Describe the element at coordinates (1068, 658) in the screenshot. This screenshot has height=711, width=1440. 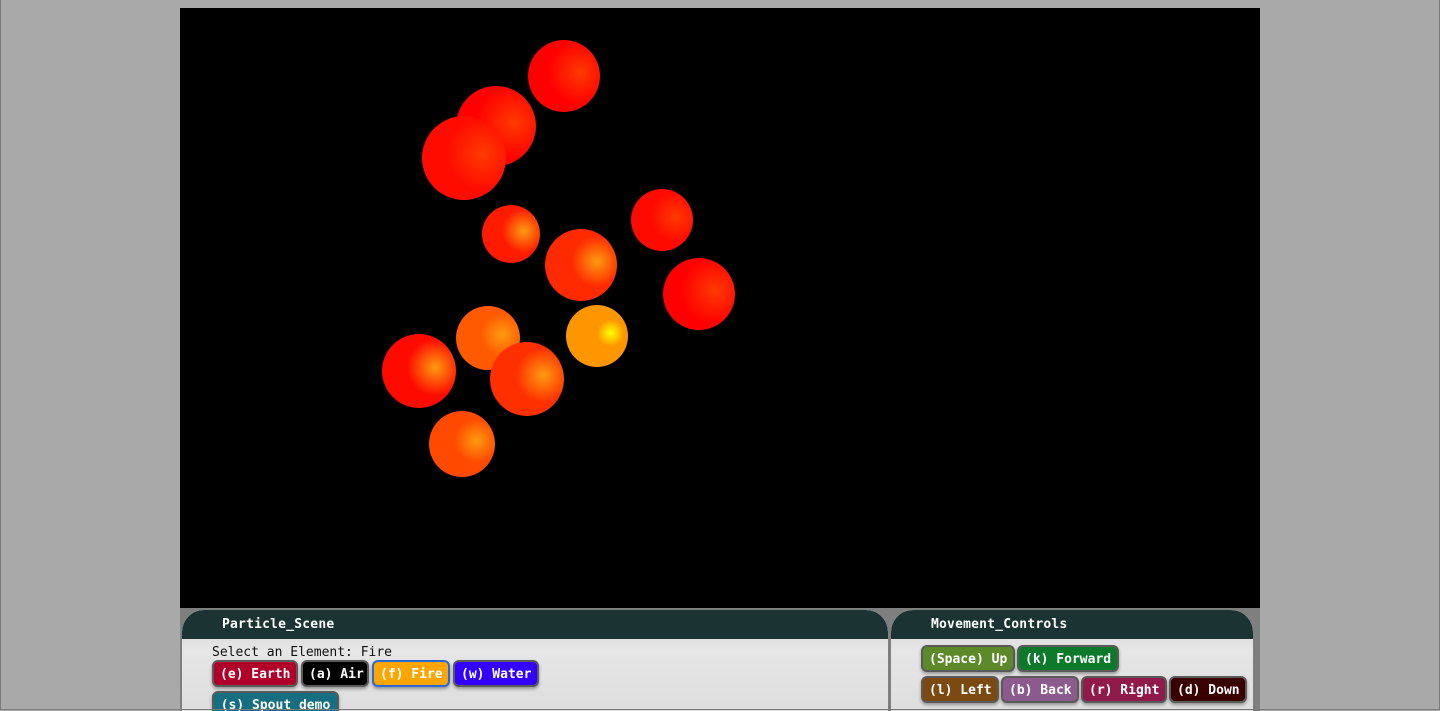
I see `move-forward-button: (k) Forward` at that location.